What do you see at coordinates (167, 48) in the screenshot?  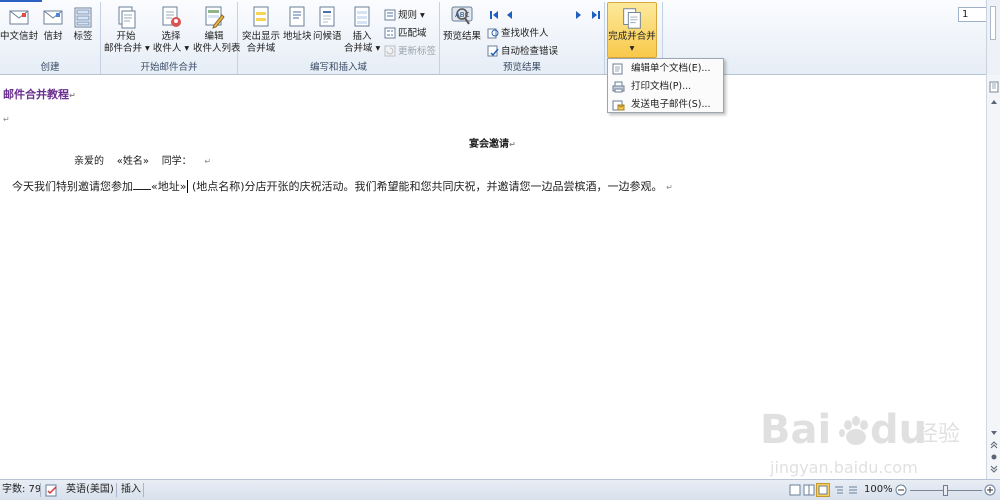 I see `select-label-2: 收件人` at bounding box center [167, 48].